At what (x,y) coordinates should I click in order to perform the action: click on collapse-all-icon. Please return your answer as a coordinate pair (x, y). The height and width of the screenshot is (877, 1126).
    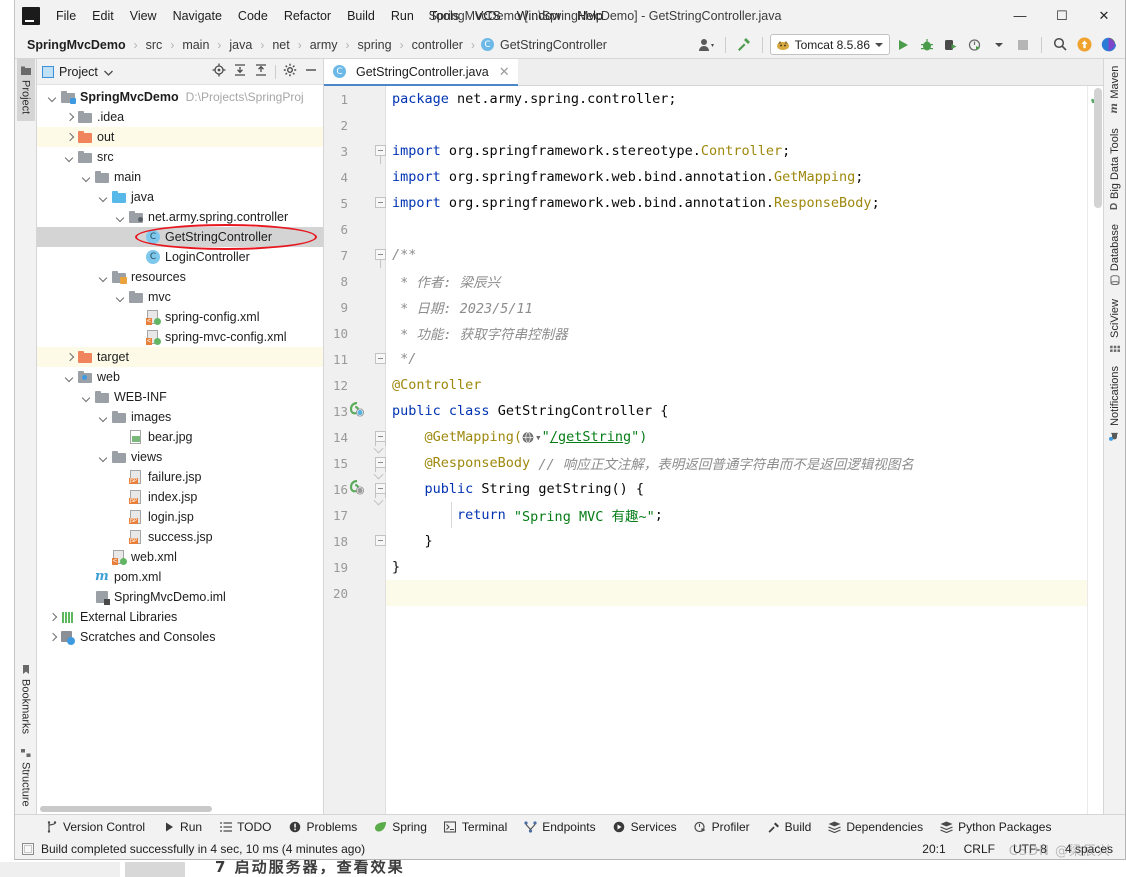
    Looking at the image, I should click on (261, 71).